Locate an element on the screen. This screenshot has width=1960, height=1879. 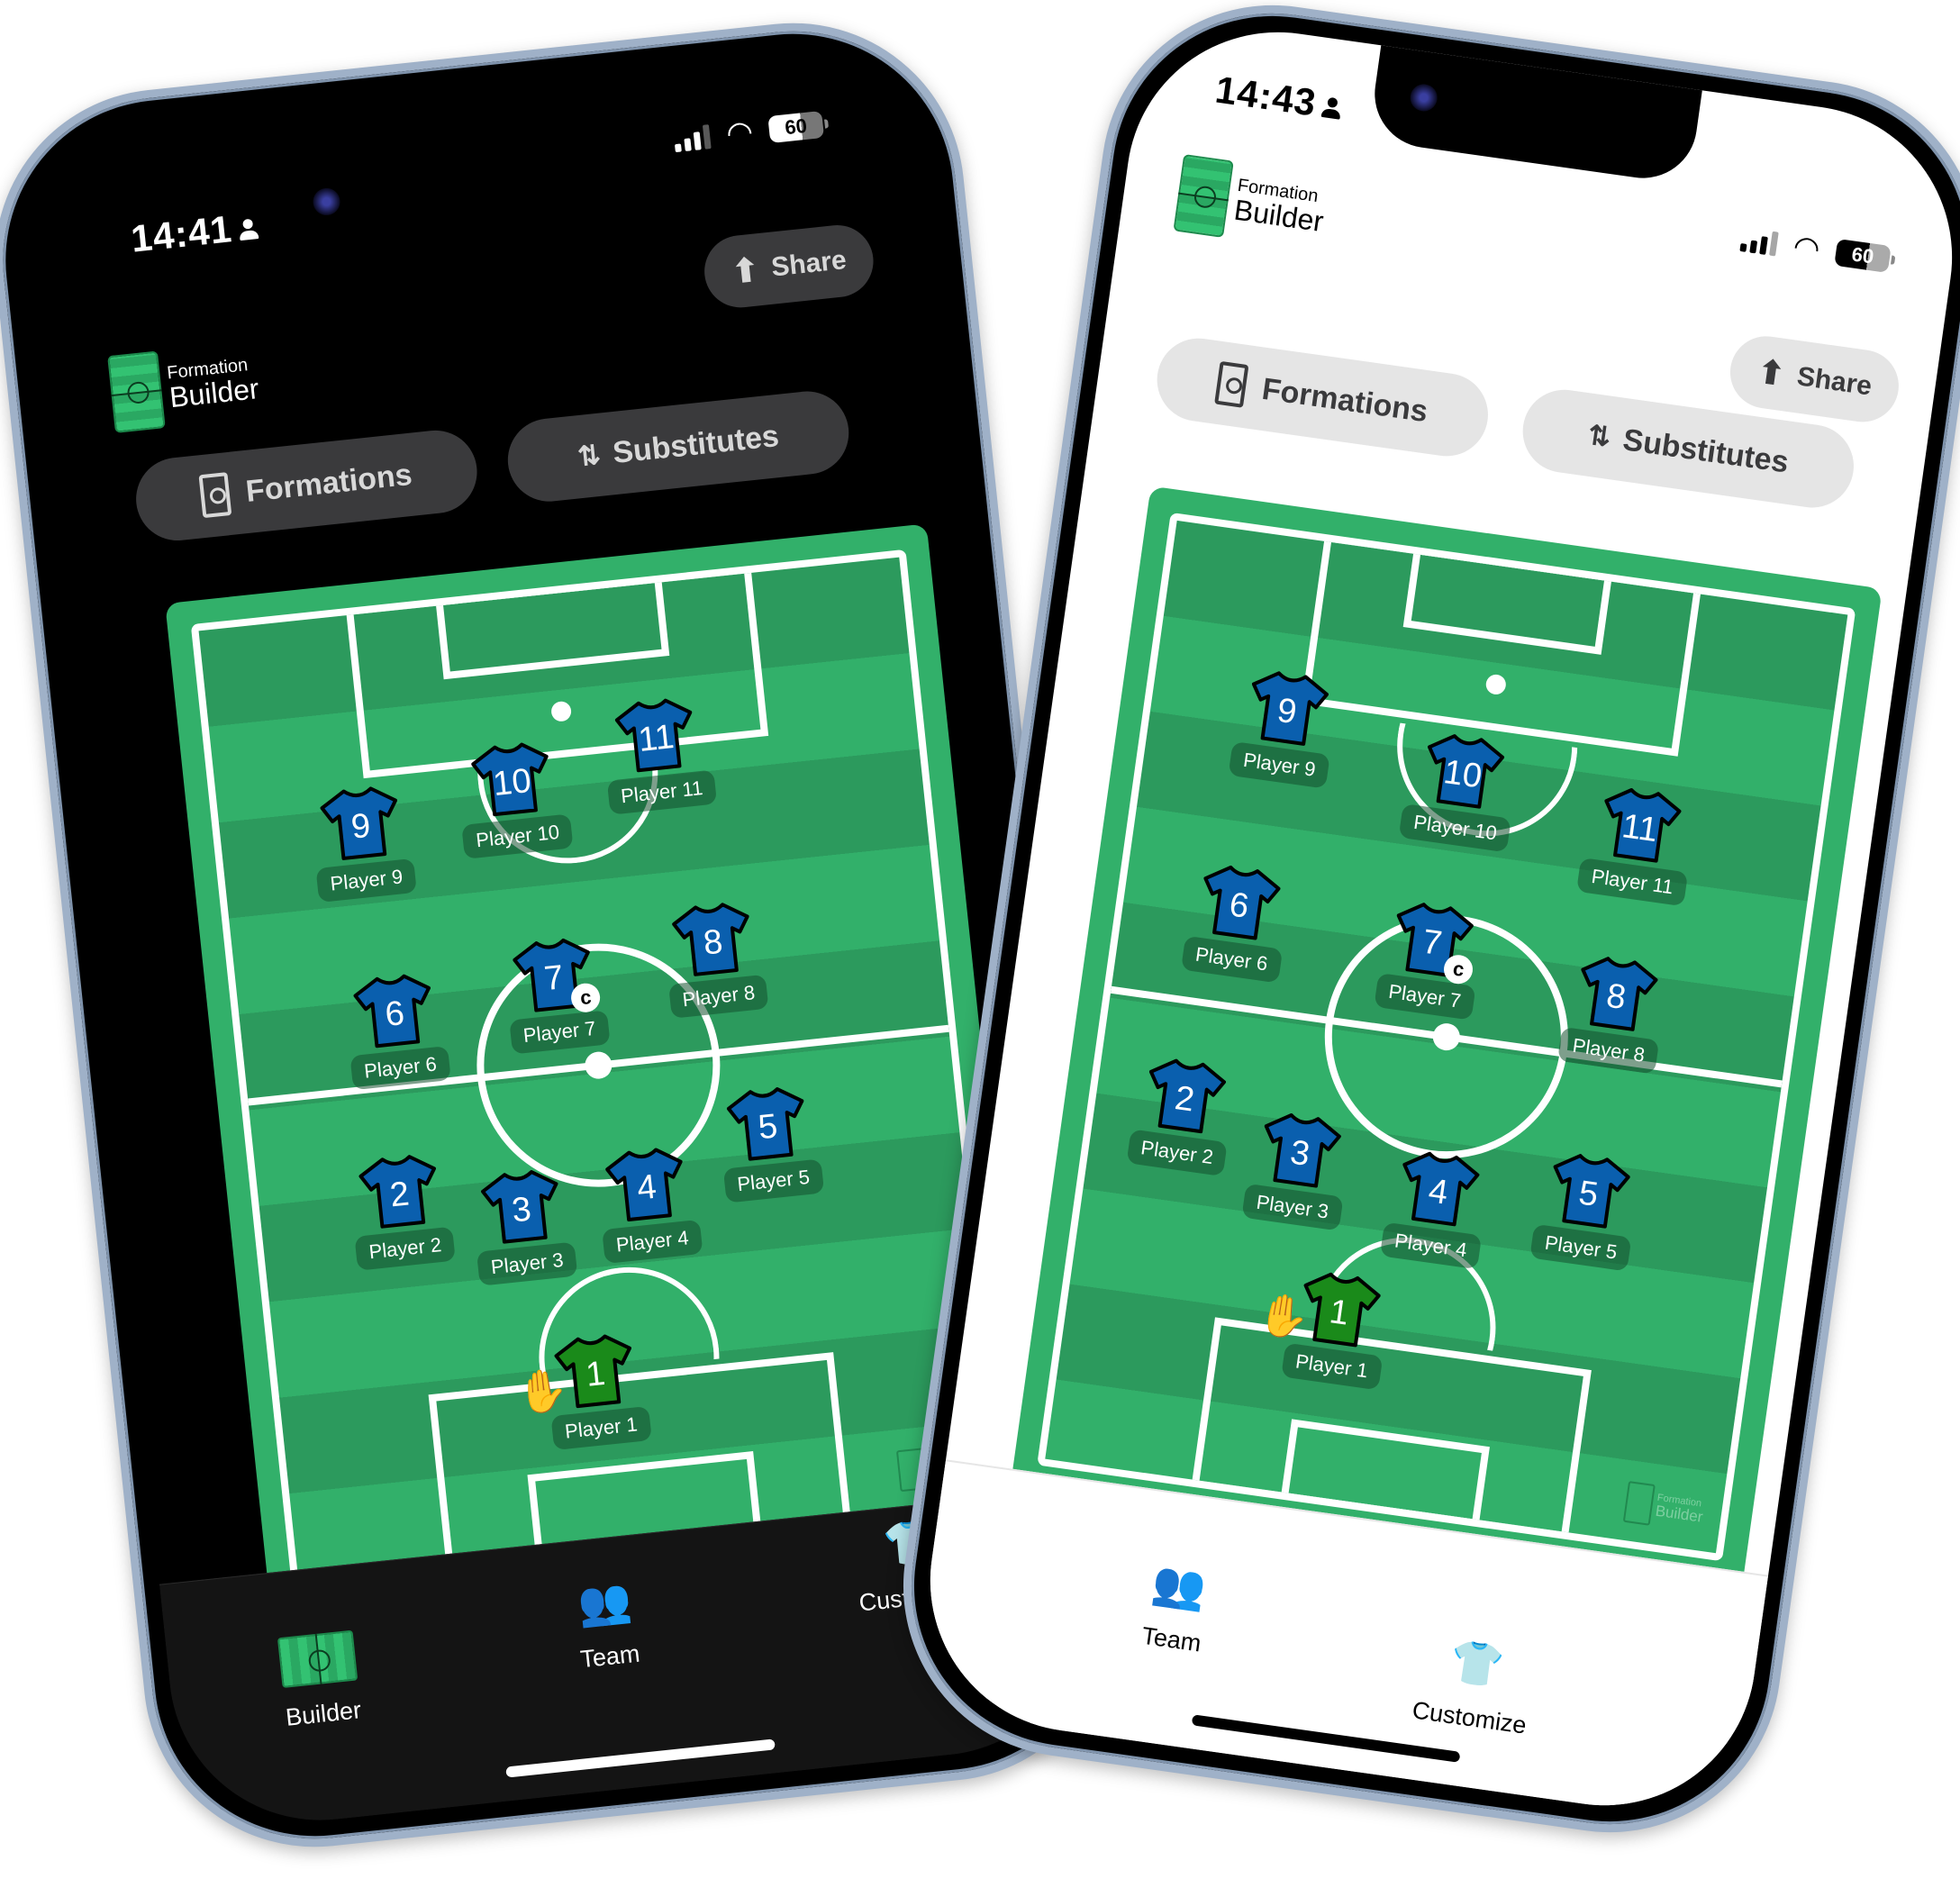
shirt-number: 6 is located at coordinates (394, 1014).